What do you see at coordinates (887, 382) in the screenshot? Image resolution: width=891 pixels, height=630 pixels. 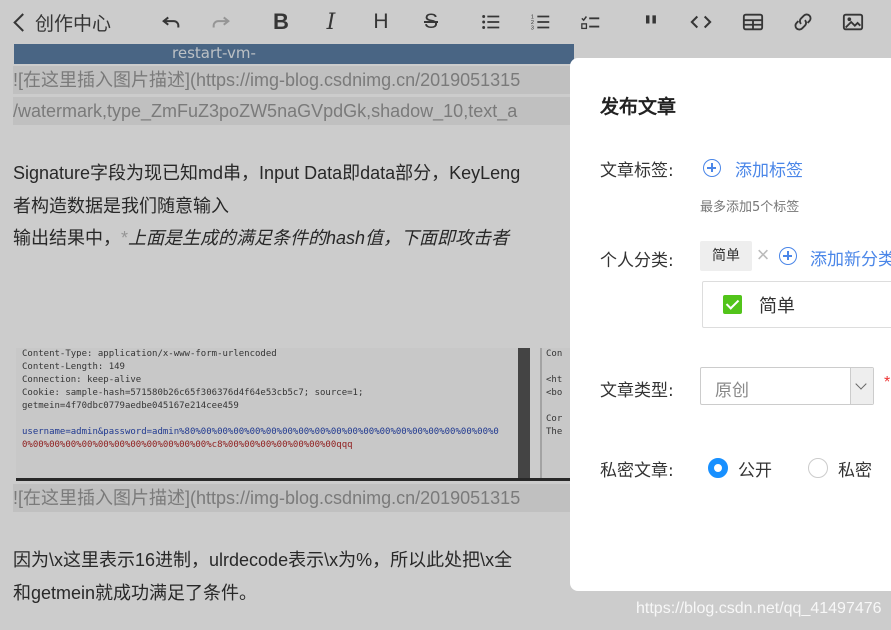 I see `required-mark: *` at bounding box center [887, 382].